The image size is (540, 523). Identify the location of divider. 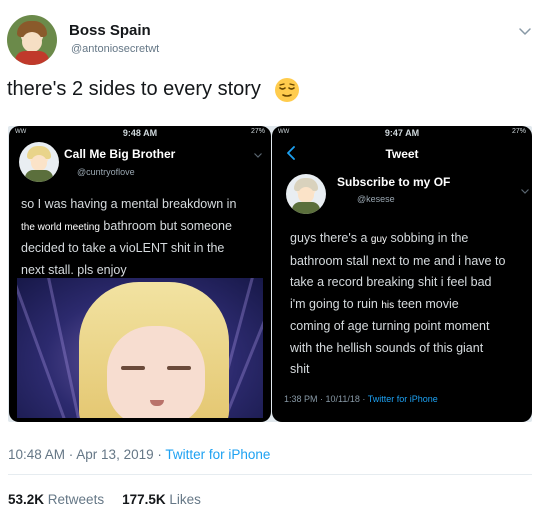
(270, 474).